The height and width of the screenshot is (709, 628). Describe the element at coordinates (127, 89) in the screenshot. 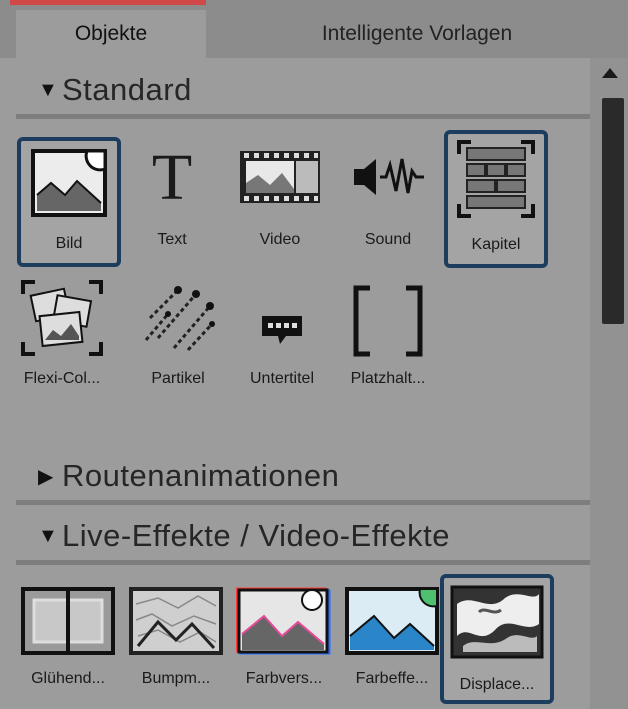

I see `section-standard-title: Standard` at that location.